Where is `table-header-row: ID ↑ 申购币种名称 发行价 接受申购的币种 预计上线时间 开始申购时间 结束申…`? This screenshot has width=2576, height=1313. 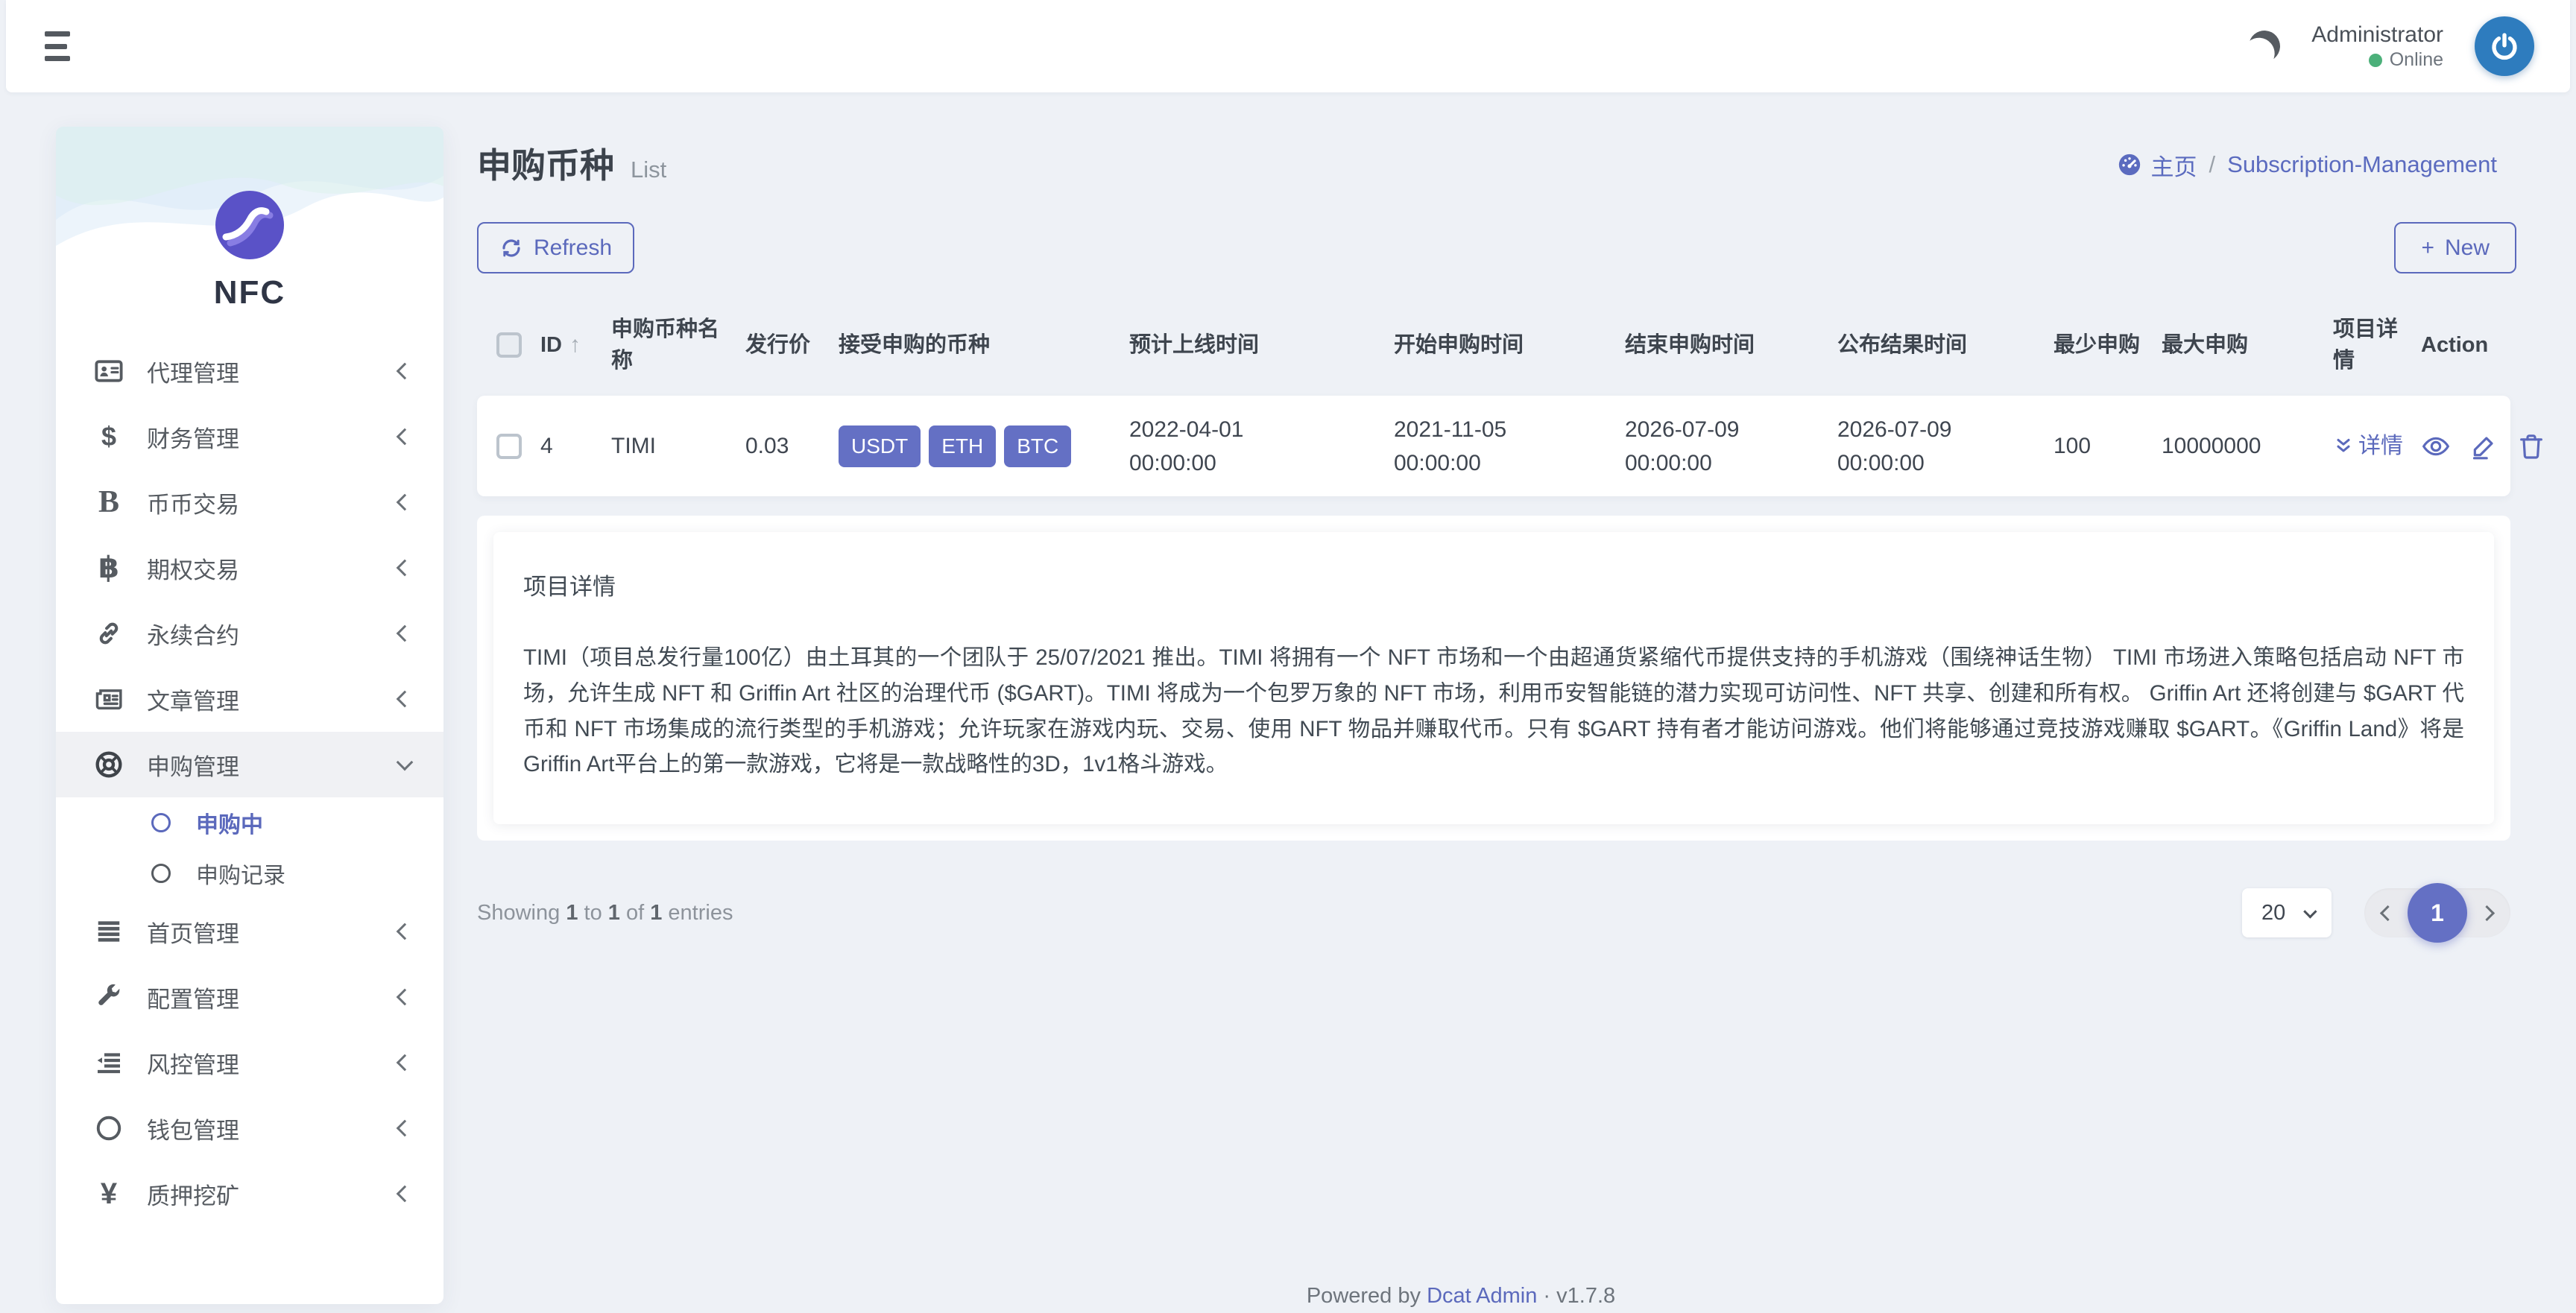 table-header-row: ID ↑ 申购币种名称 发行价 接受申购的币种 预计上线时间 开始申购时间 结束申… is located at coordinates (1493, 349).